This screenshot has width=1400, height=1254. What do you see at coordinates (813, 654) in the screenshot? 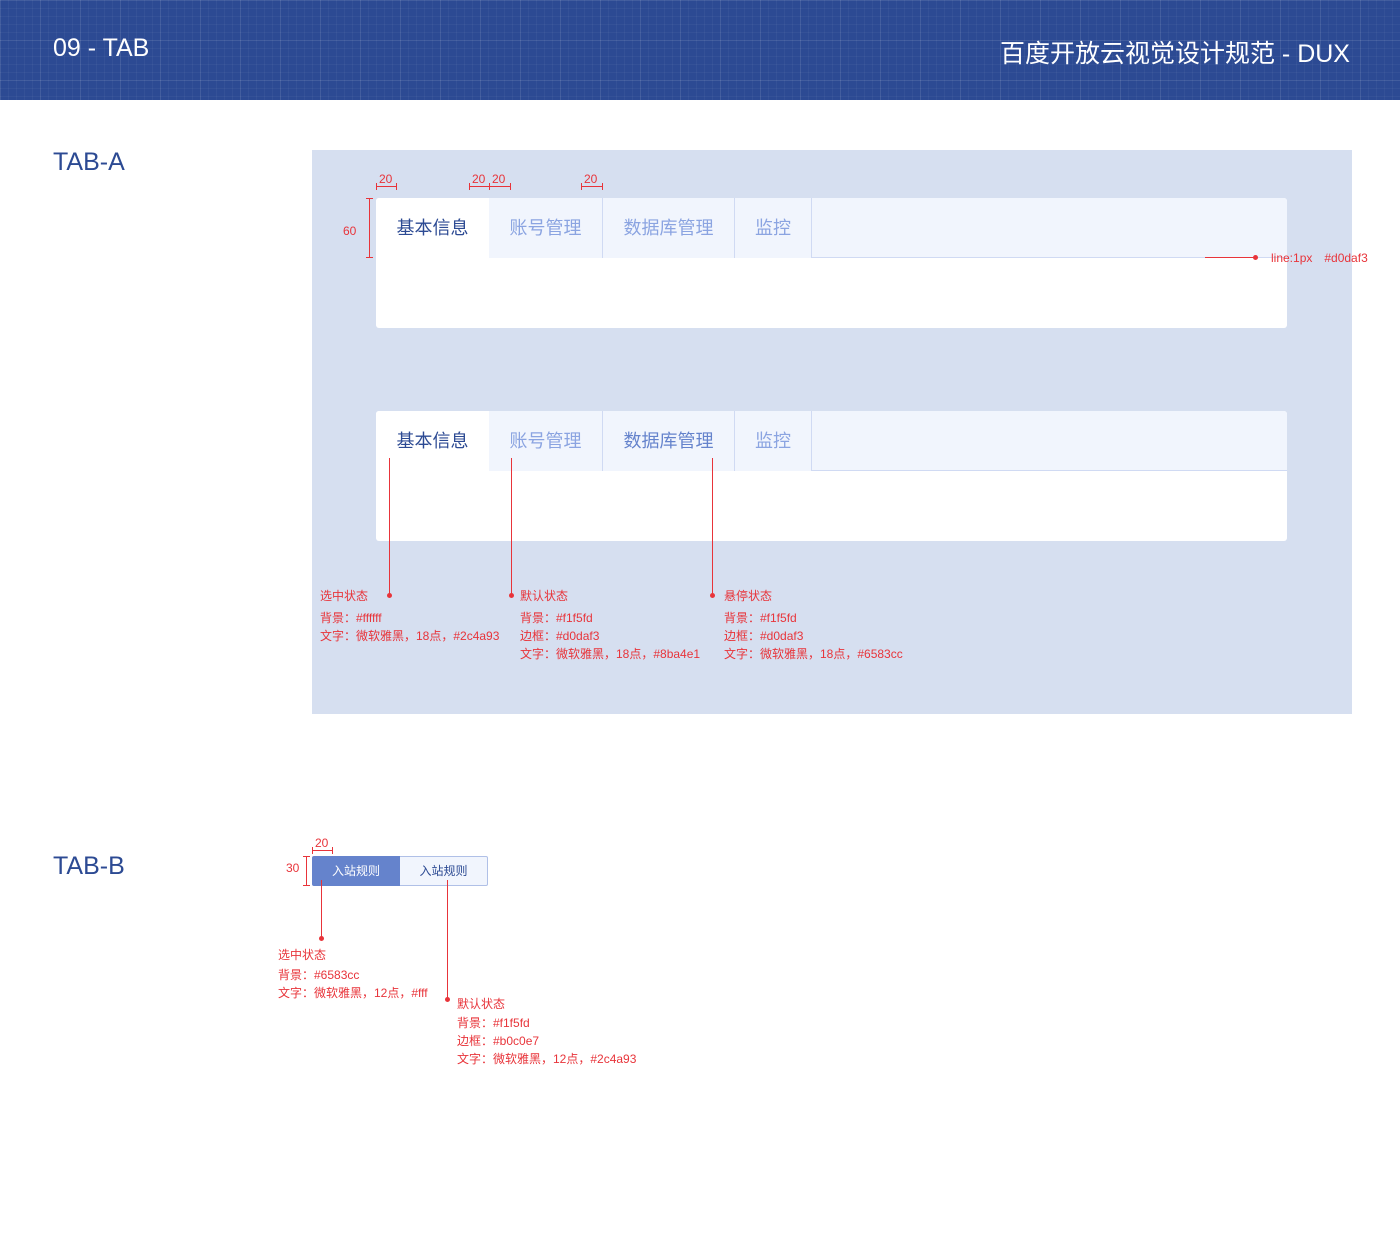
I see `annotation-line: 文字：微软雅黑，18点，#6583cc` at bounding box center [813, 654].